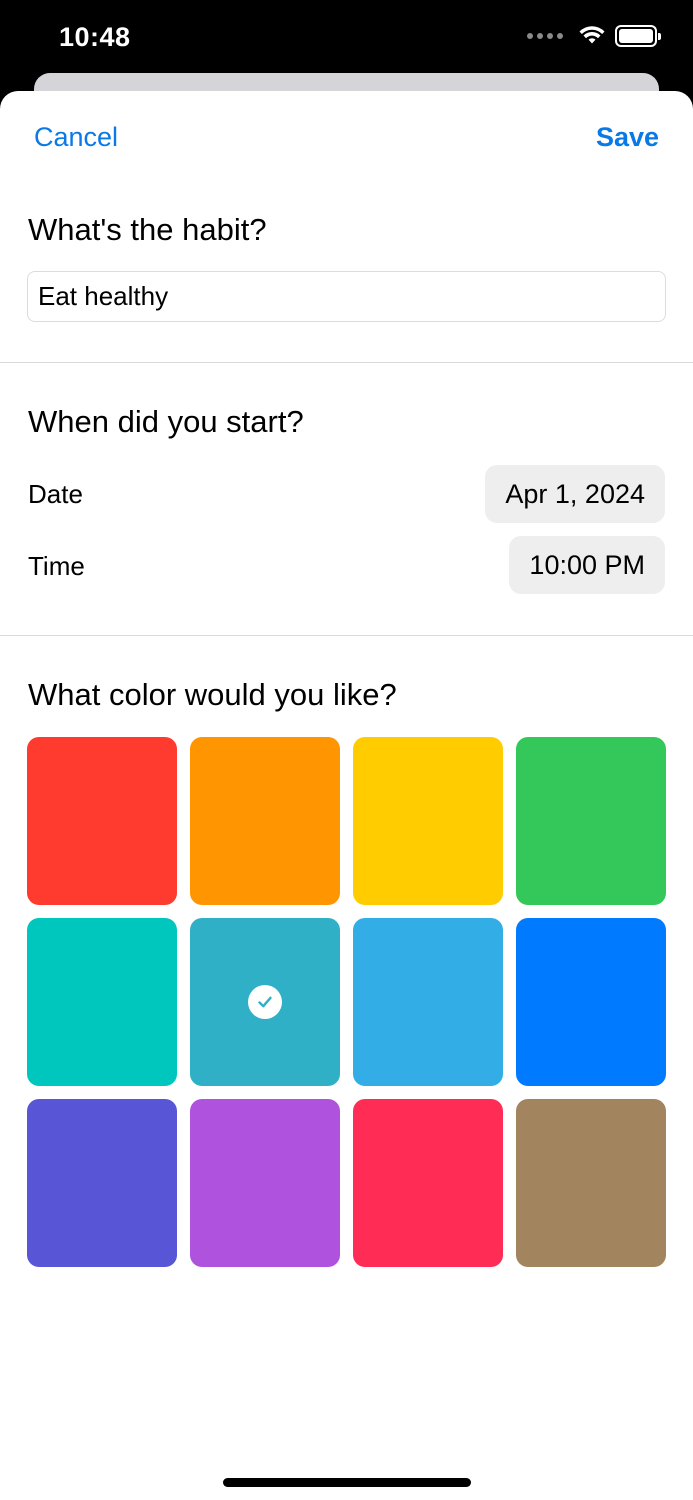 The image size is (693, 1500). I want to click on time-label: Time, so click(56, 566).